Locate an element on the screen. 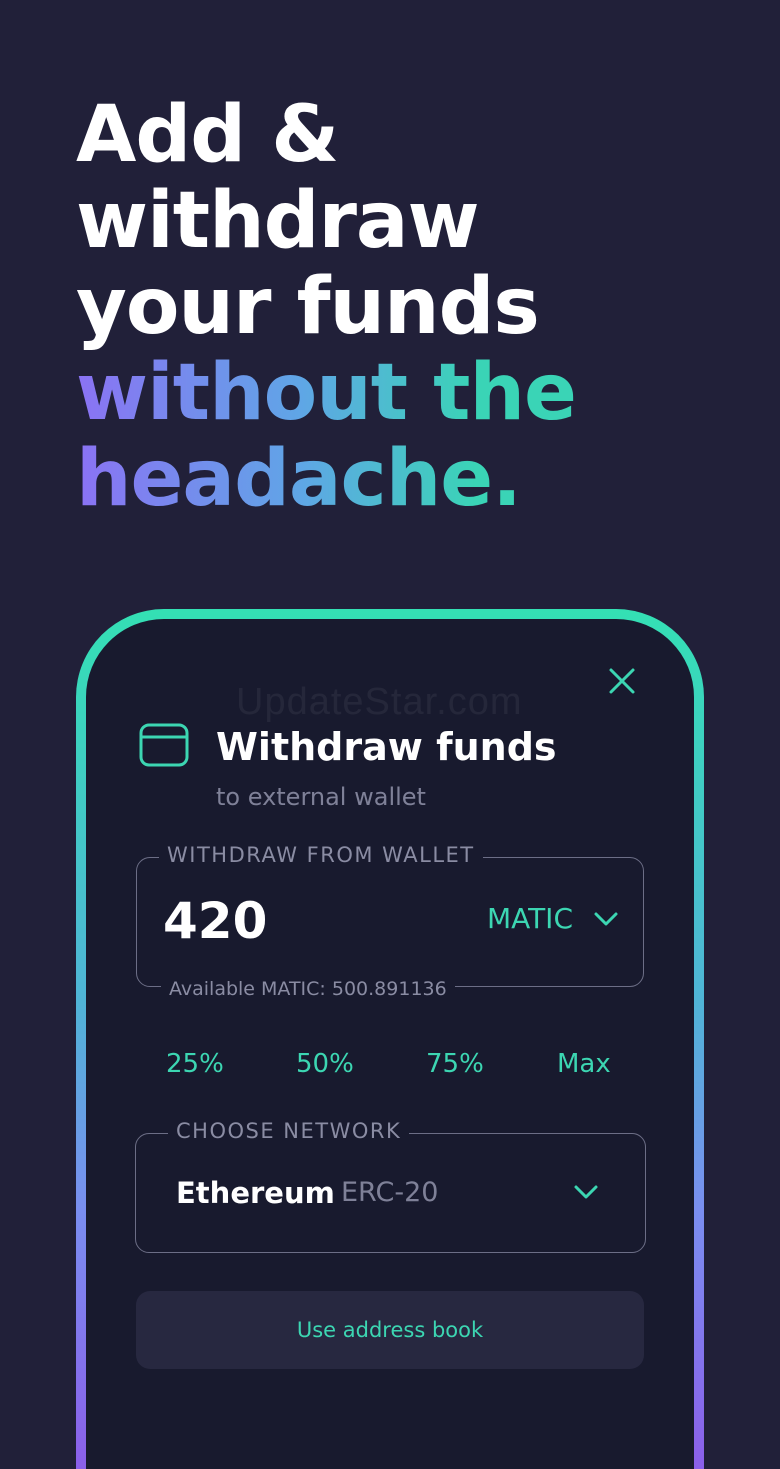  headline-line-5: headache. is located at coordinates (326, 479).